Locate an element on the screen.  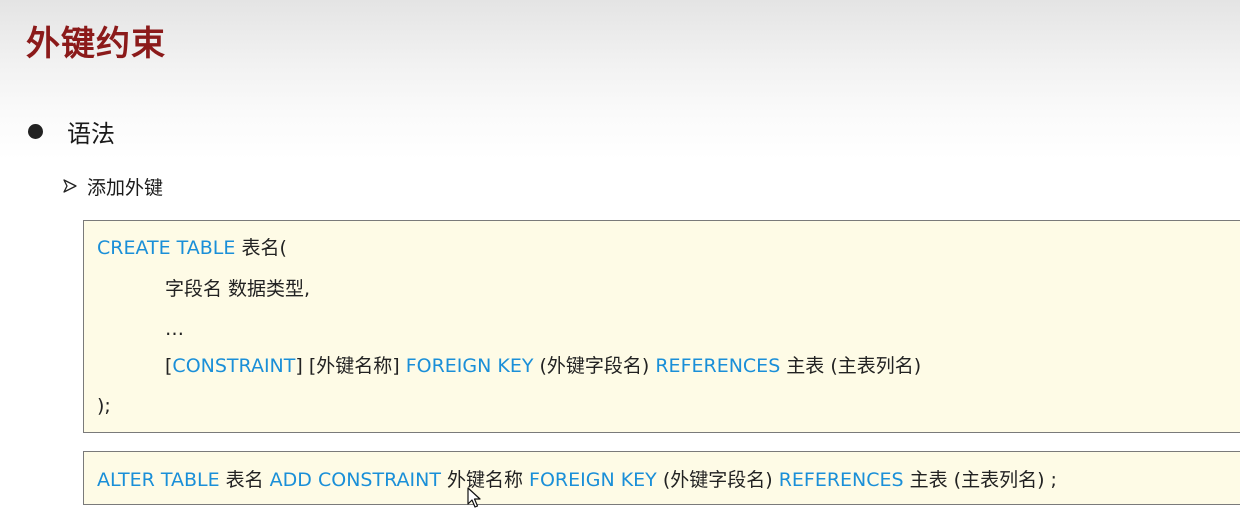
bullet-text: 语法 is located at coordinates (91, 133).